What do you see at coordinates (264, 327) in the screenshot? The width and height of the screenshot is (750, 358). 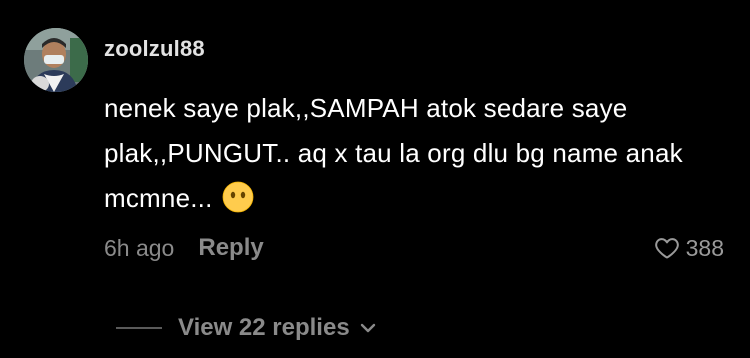 I see `view-replies-label: View 22 replies` at bounding box center [264, 327].